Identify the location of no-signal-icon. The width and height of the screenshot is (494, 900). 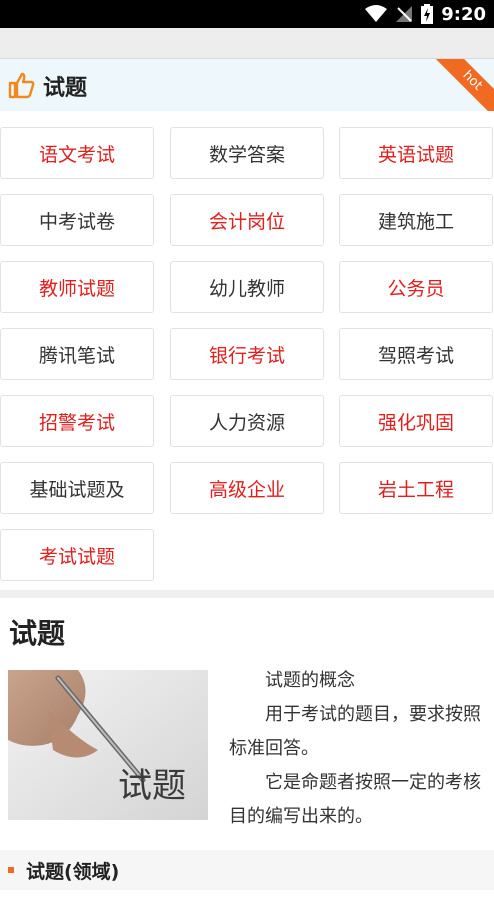
(404, 14).